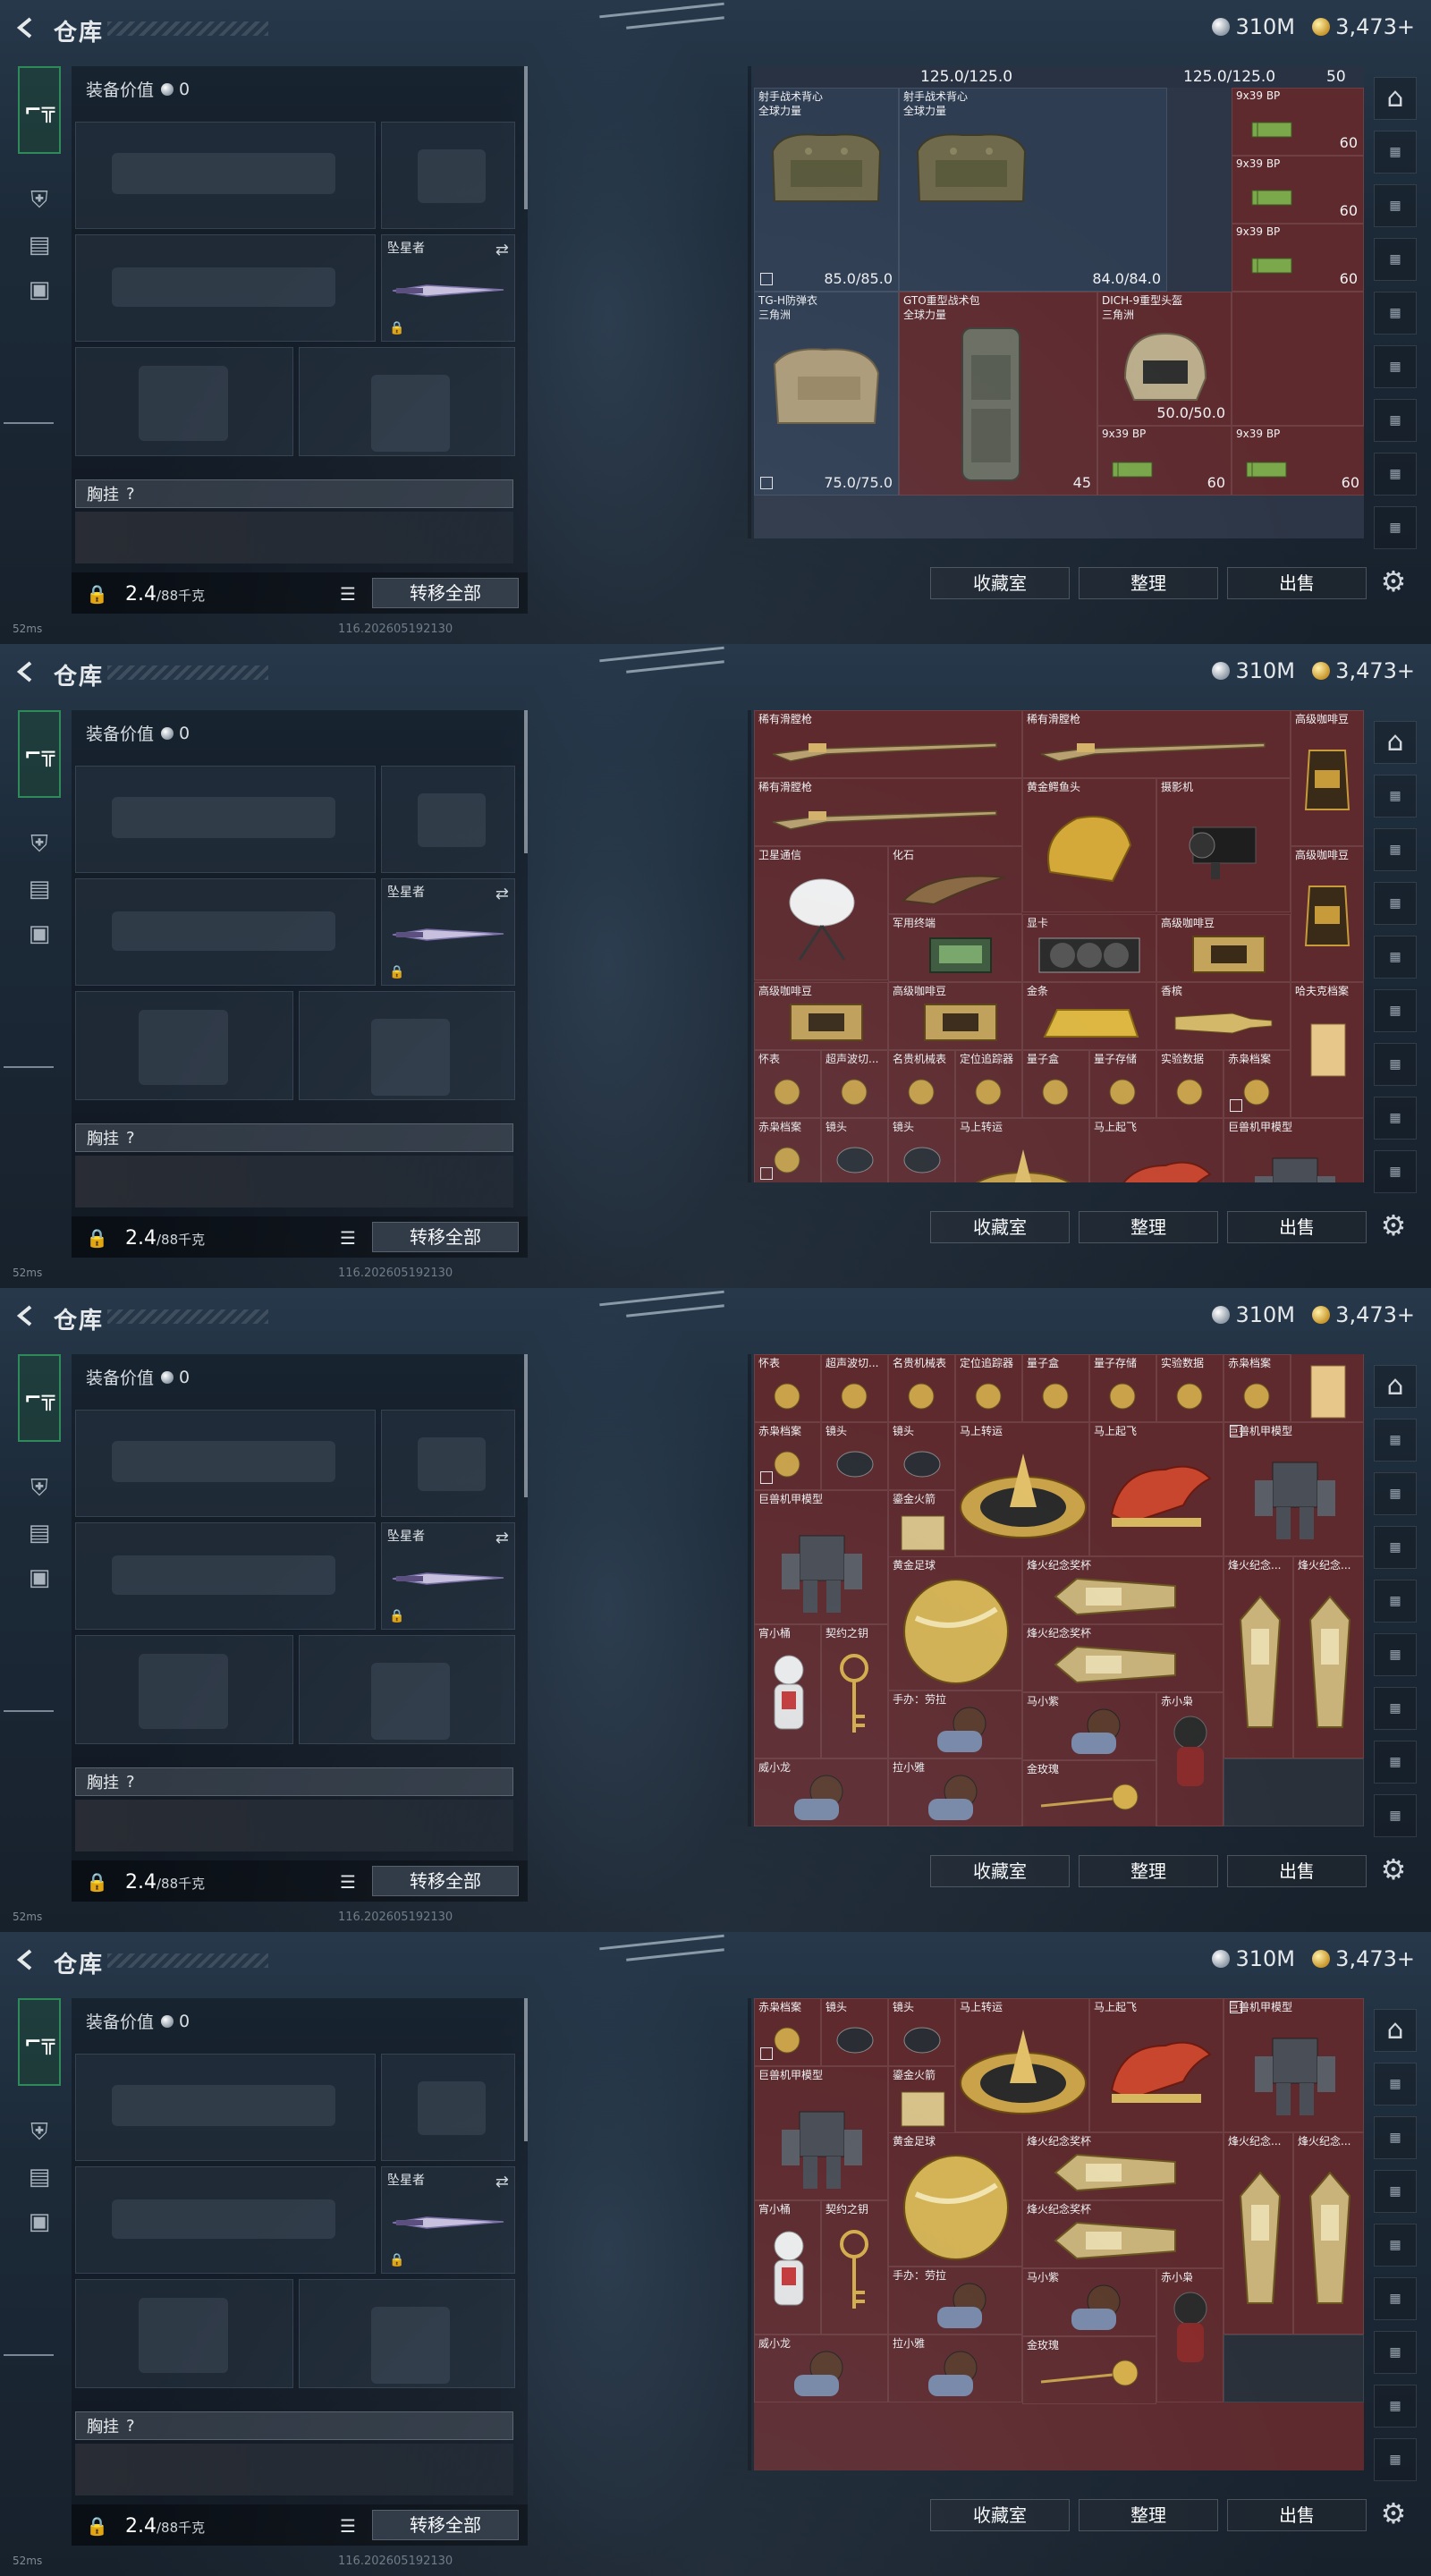 This screenshot has width=1431, height=2576. What do you see at coordinates (922, 2100) in the screenshot?
I see `stash-item: 鎏金火箭` at bounding box center [922, 2100].